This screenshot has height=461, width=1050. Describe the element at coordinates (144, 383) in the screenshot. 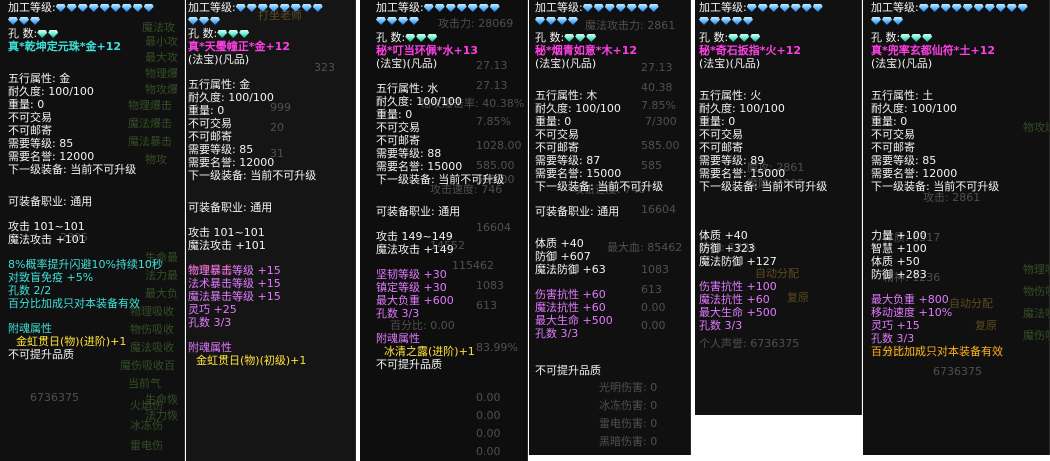

I see `bg-text: 当前气` at that location.